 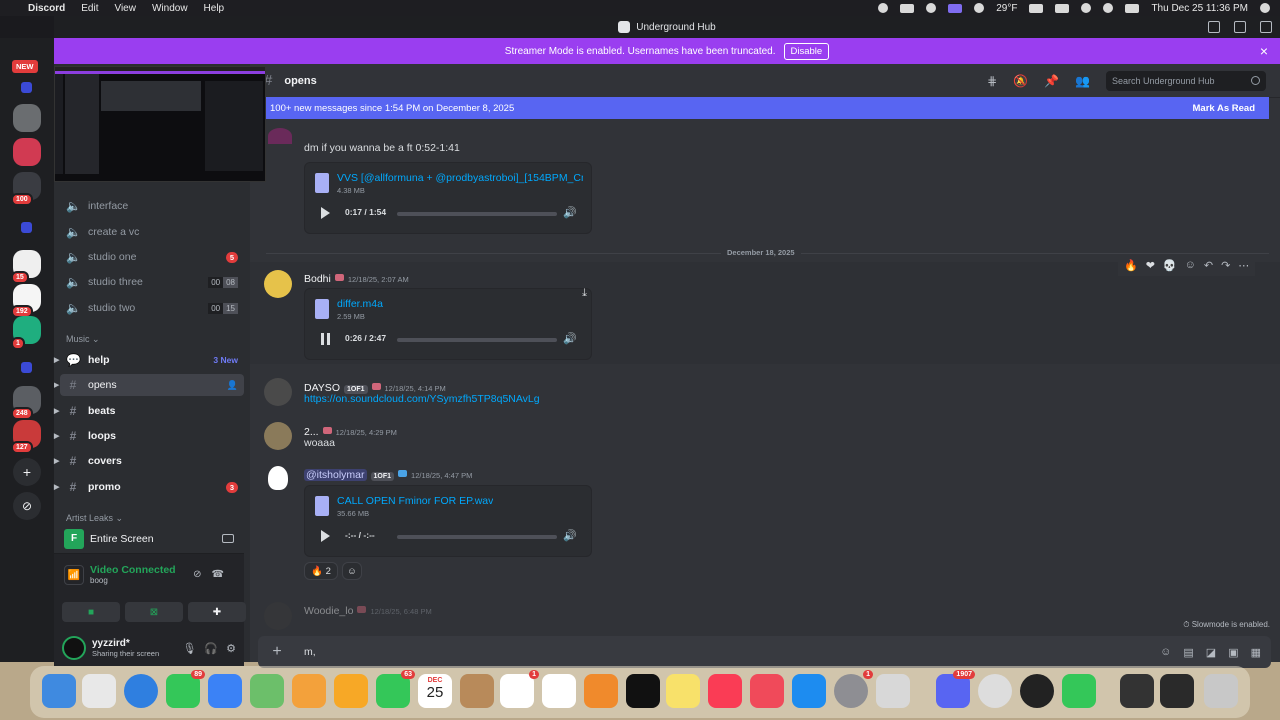 What do you see at coordinates (335, 475) in the screenshot?
I see `username: @itsholymar` at bounding box center [335, 475].